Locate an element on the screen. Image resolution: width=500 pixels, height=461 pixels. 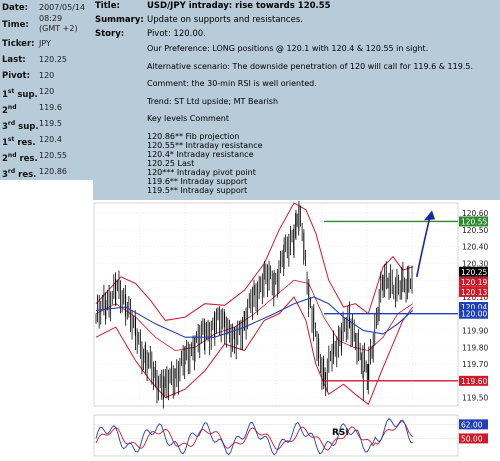
support-2-row: 2nd sup. 119.6 is located at coordinates (46, 116).